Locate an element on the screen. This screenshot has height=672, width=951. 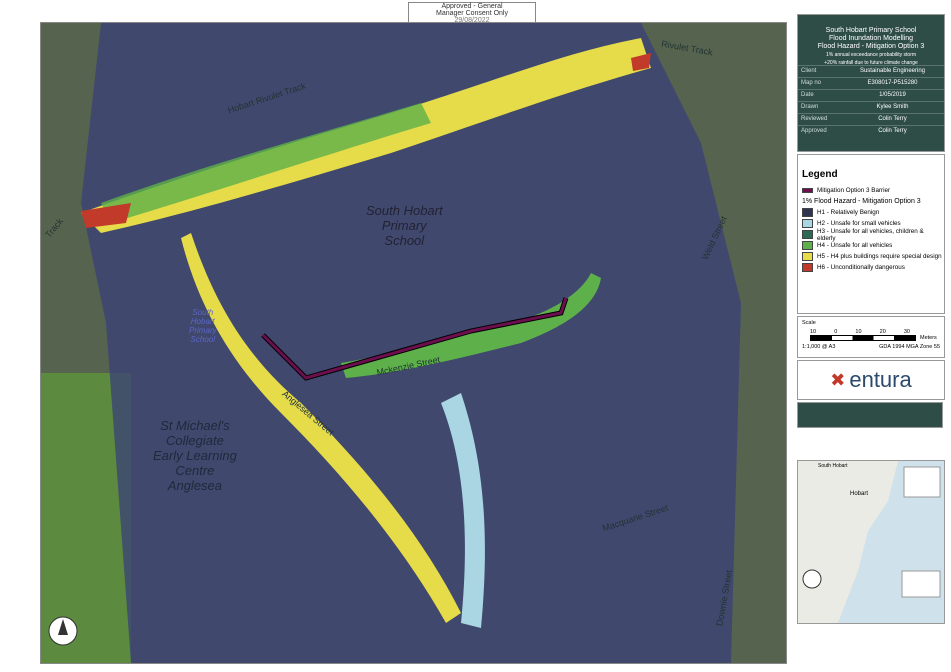
scale-footer: 1:1,000 @ A3 GDA 1994 MGA Zone 55 is located at coordinates (871, 347).